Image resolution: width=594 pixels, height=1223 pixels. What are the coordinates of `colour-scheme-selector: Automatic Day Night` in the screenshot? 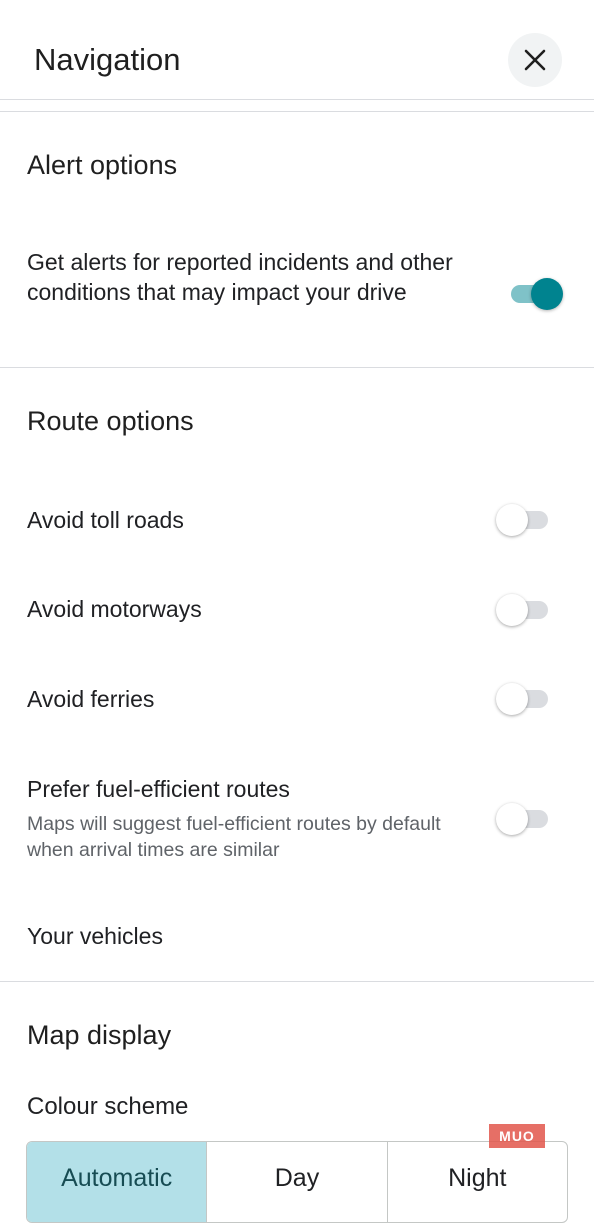 It's located at (297, 1182).